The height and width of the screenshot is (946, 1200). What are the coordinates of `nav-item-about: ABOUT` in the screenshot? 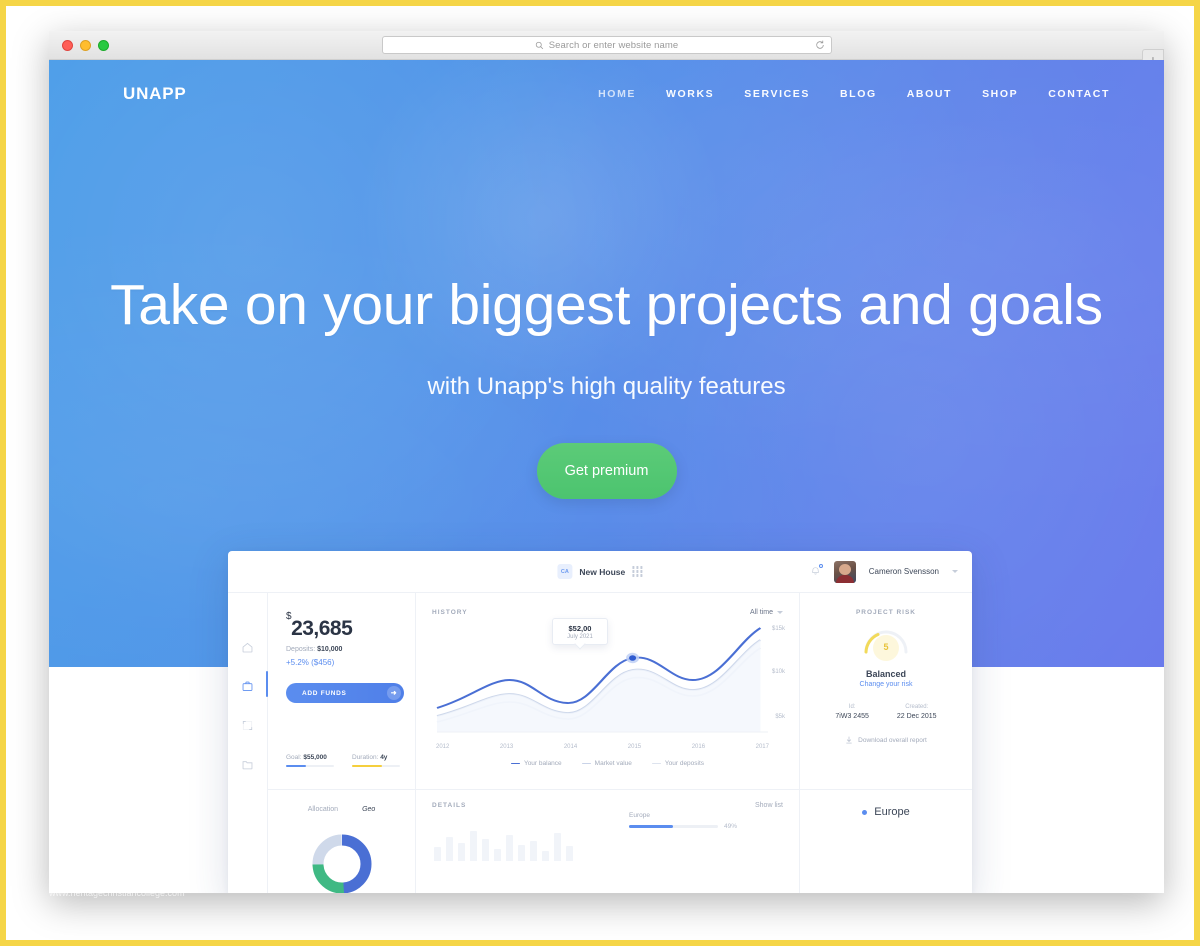 It's located at (929, 94).